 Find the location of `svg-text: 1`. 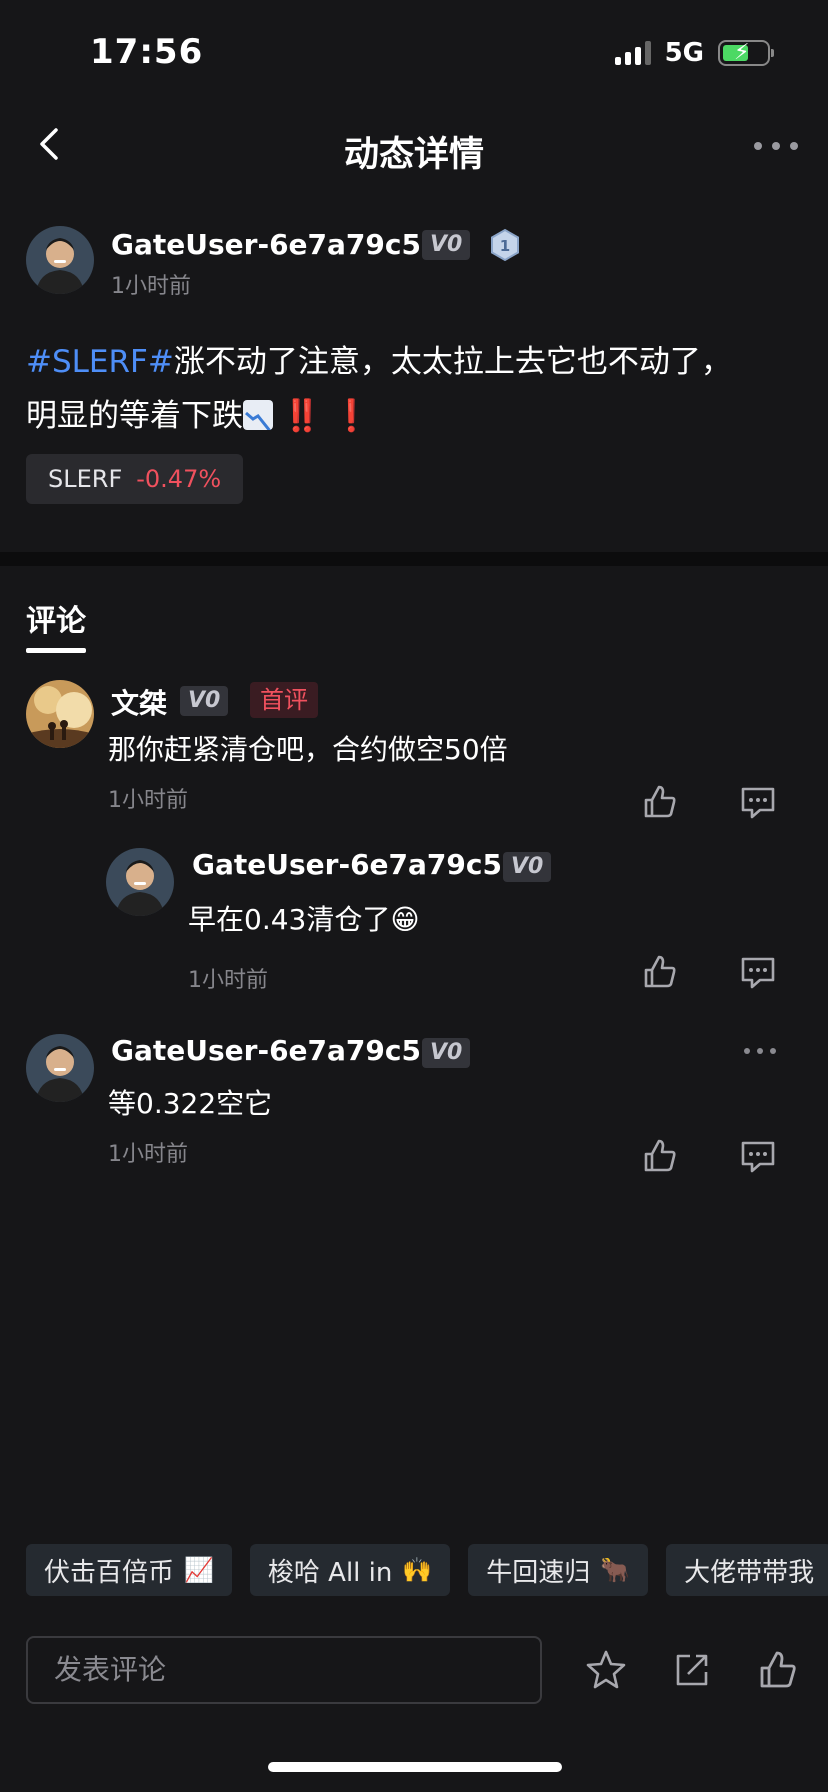

svg-text: 1 is located at coordinates (505, 246).